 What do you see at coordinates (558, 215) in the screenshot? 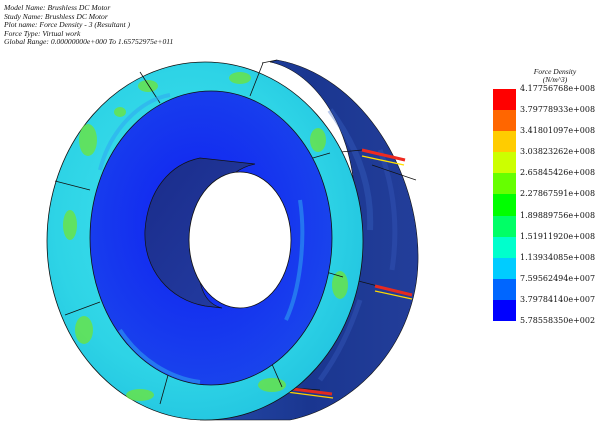
I see `legend-value-label: 1.89889756e+008` at bounding box center [558, 215].